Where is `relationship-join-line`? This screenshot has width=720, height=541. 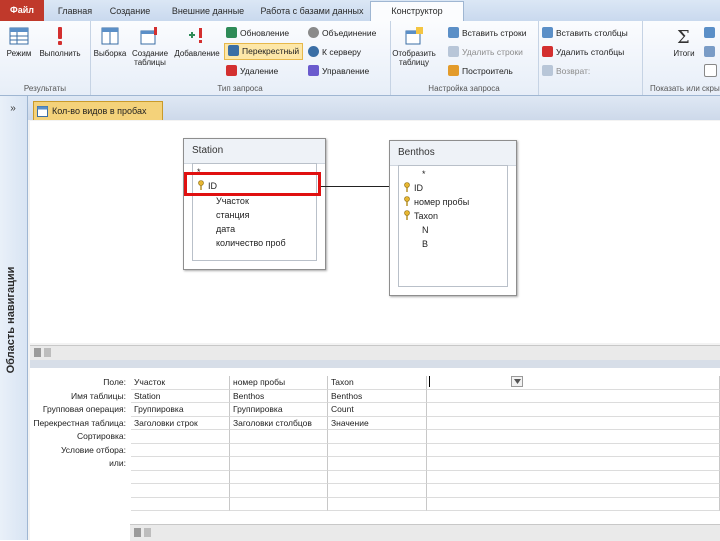 relationship-join-line is located at coordinates (355, 186).